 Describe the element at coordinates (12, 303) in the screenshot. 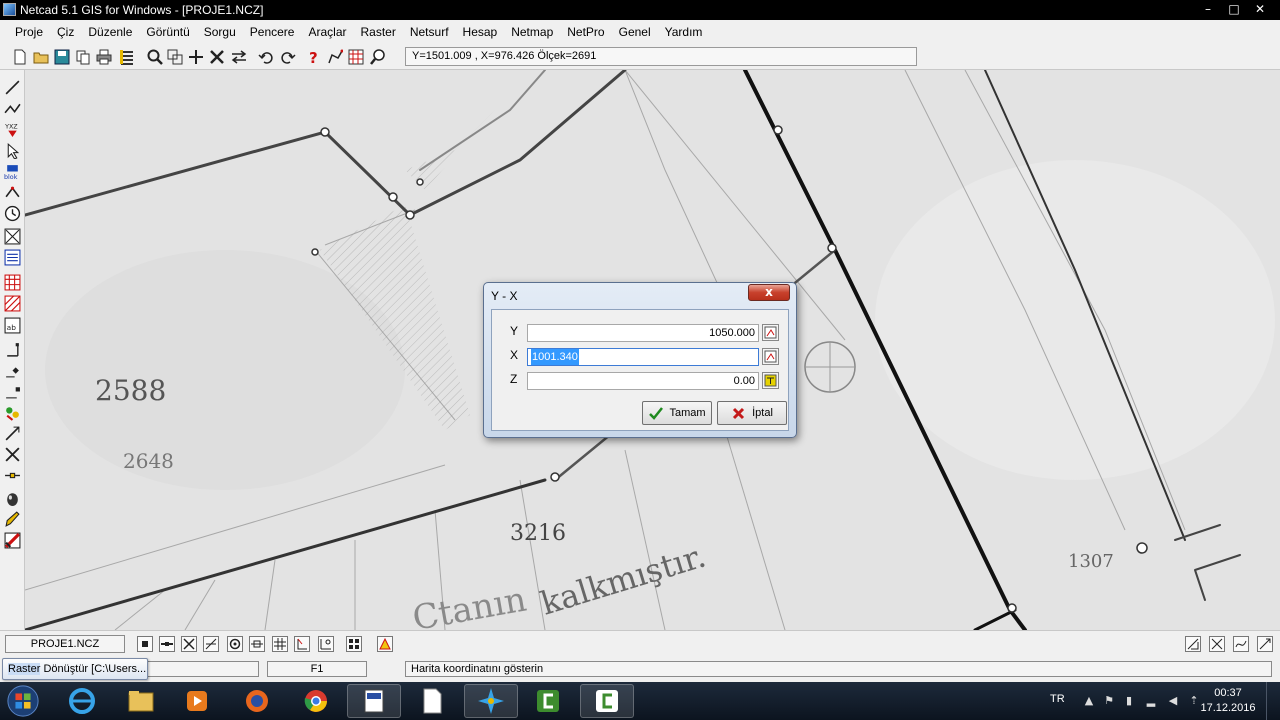

I see `hatch-fill-icon` at that location.